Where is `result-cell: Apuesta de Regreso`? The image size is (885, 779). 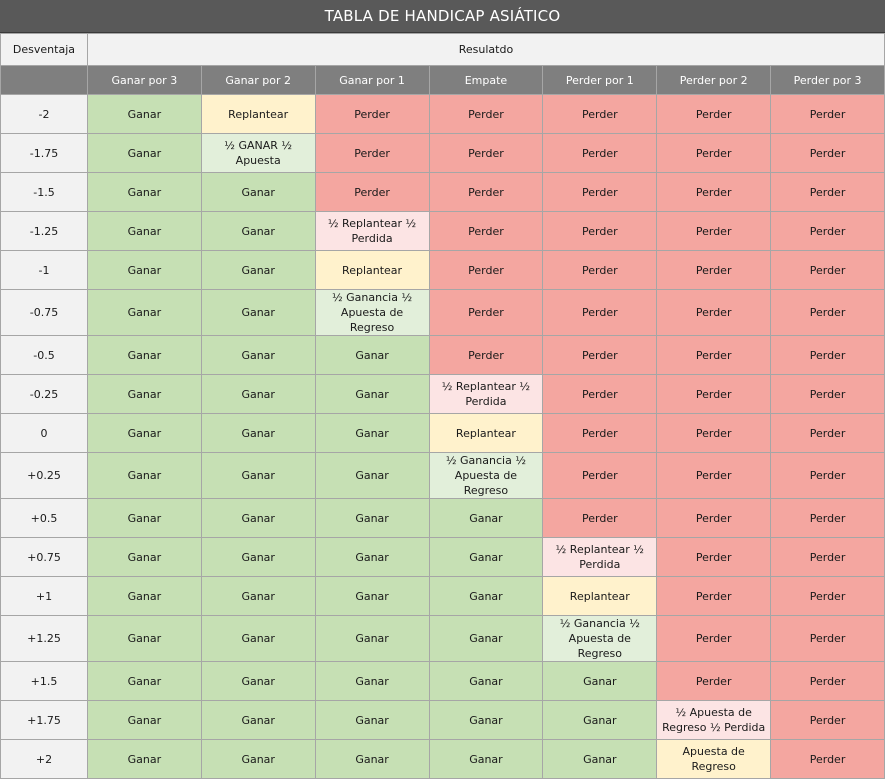
result-cell: Apuesta de Regreso is located at coordinates (714, 759).